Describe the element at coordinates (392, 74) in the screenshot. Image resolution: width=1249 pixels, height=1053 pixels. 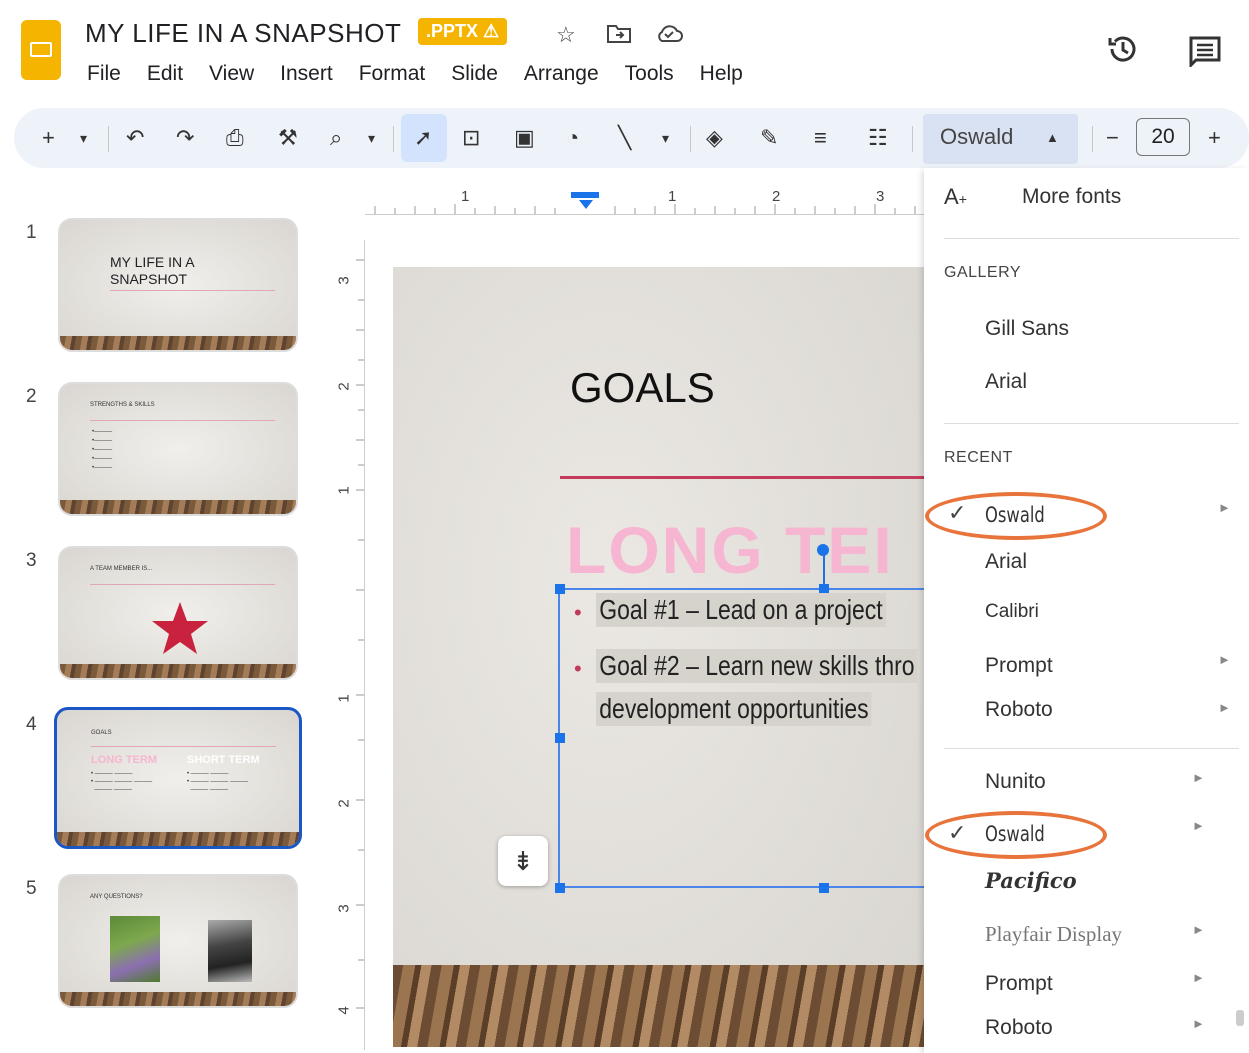
I see `menu-format: Format` at that location.